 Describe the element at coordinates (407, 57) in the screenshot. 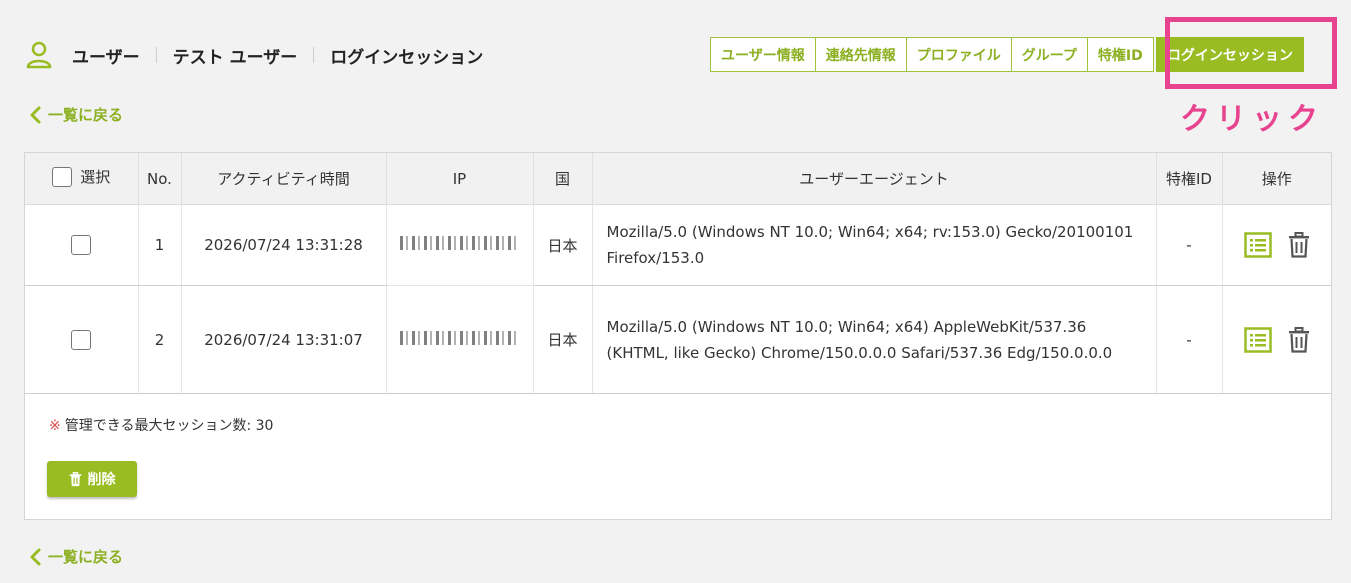

I see `page-title: ログインセッション` at that location.